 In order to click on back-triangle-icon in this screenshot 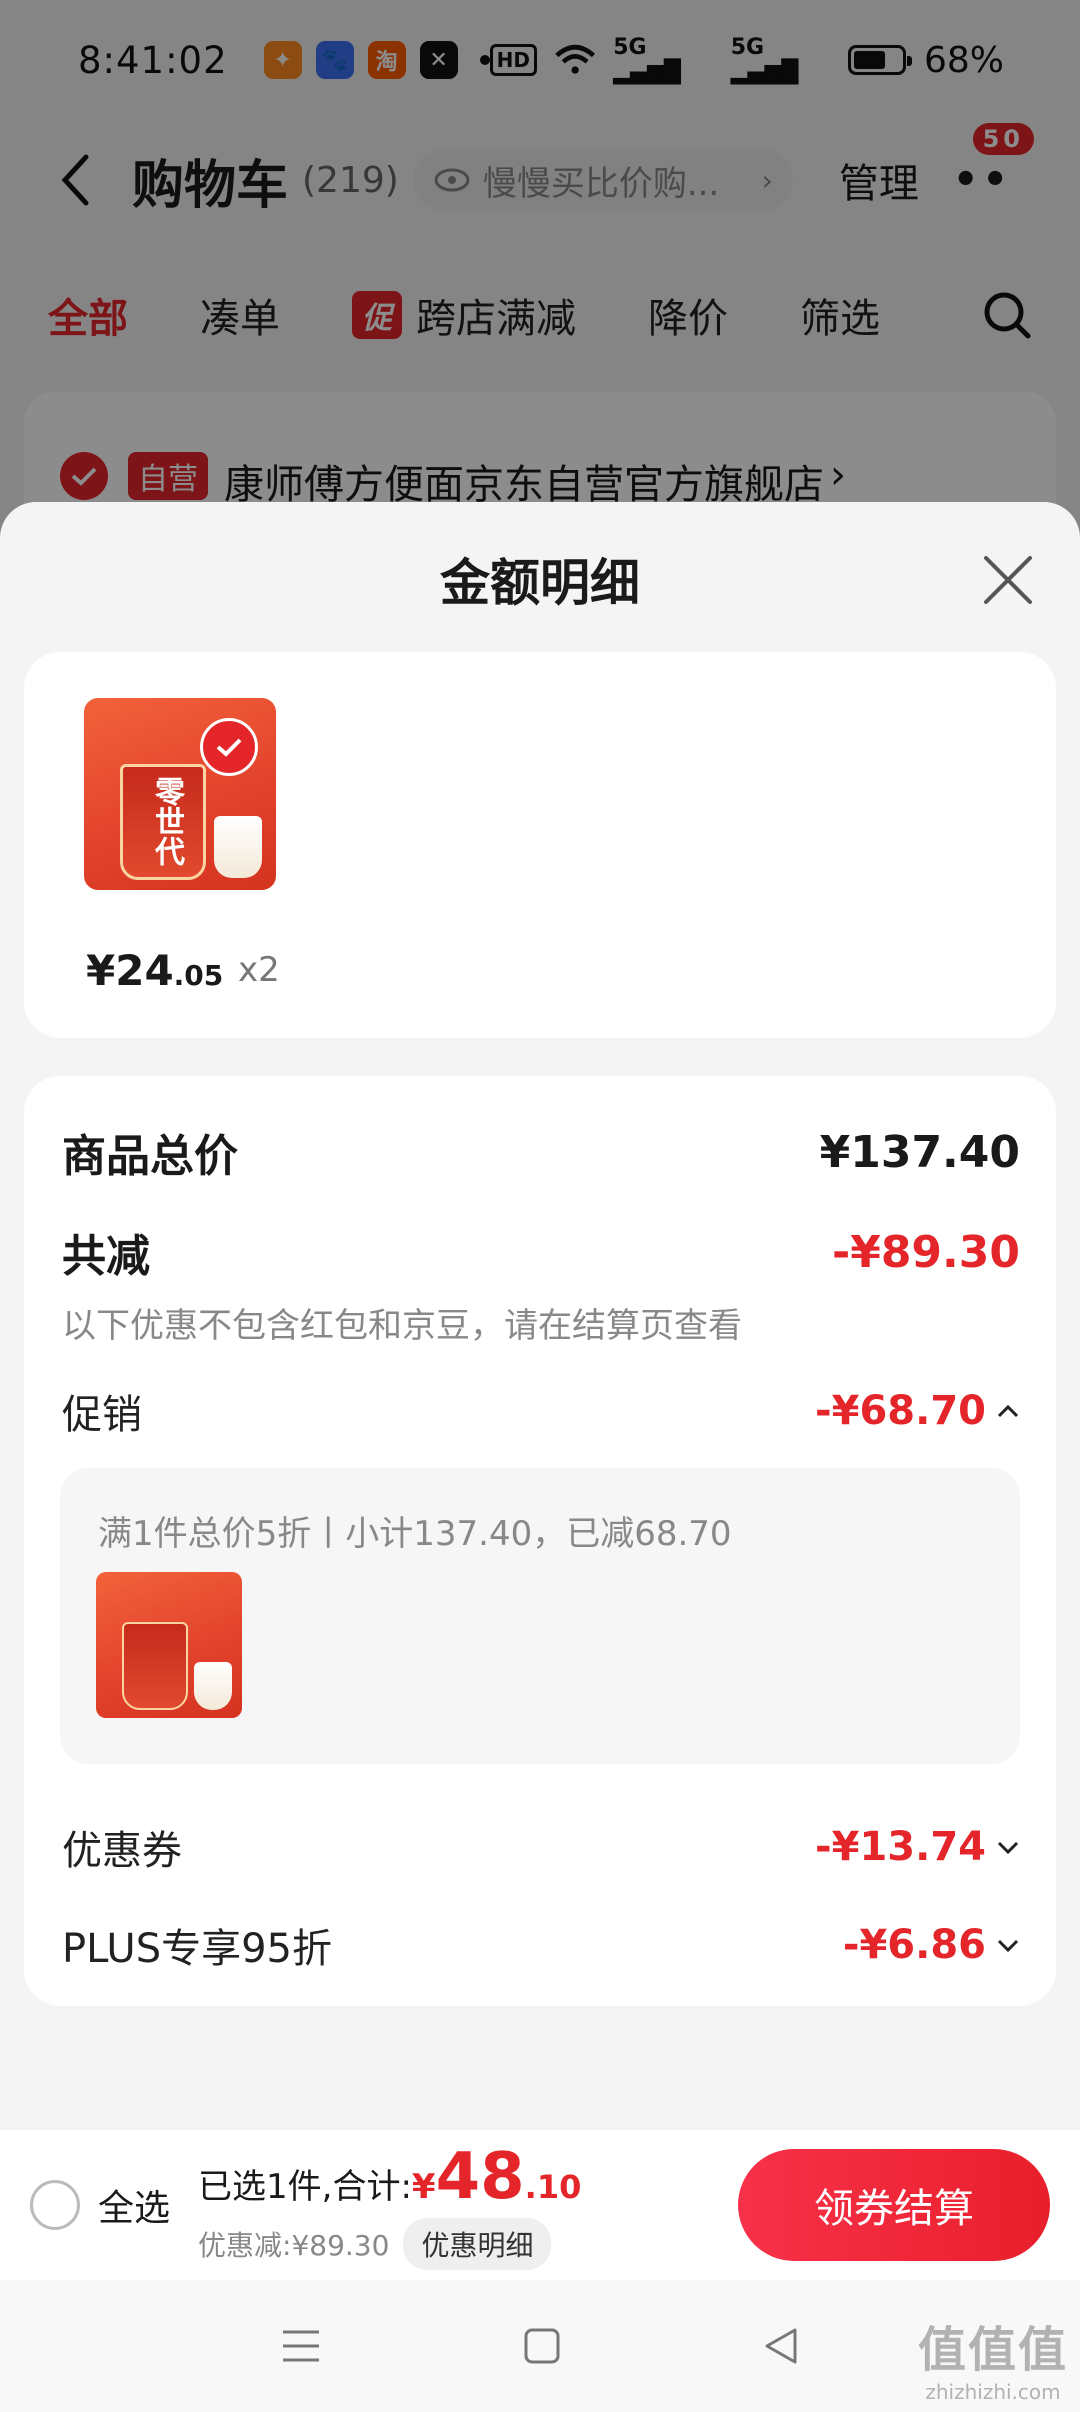, I will do `click(781, 2346)`.